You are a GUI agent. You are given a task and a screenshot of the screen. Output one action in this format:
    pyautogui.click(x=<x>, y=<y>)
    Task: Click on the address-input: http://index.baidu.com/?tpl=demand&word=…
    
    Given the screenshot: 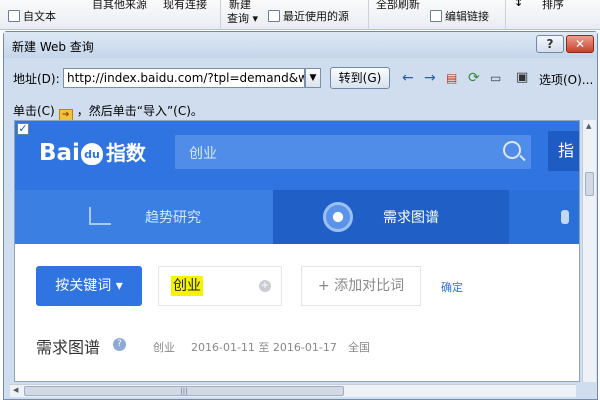 What is the action you would take?
    pyautogui.click(x=184, y=78)
    